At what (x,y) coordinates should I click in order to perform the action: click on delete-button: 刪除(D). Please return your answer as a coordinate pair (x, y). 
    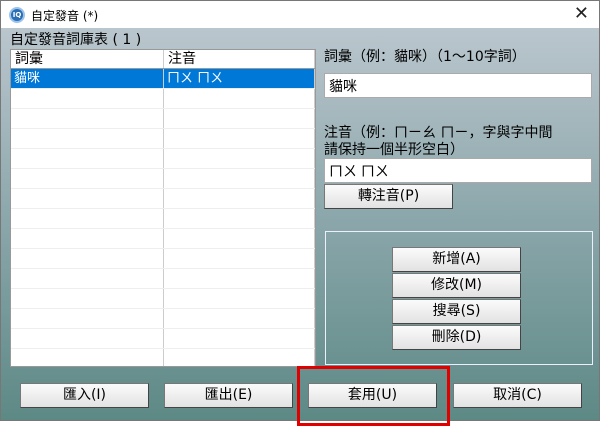
    Looking at the image, I should click on (456, 337).